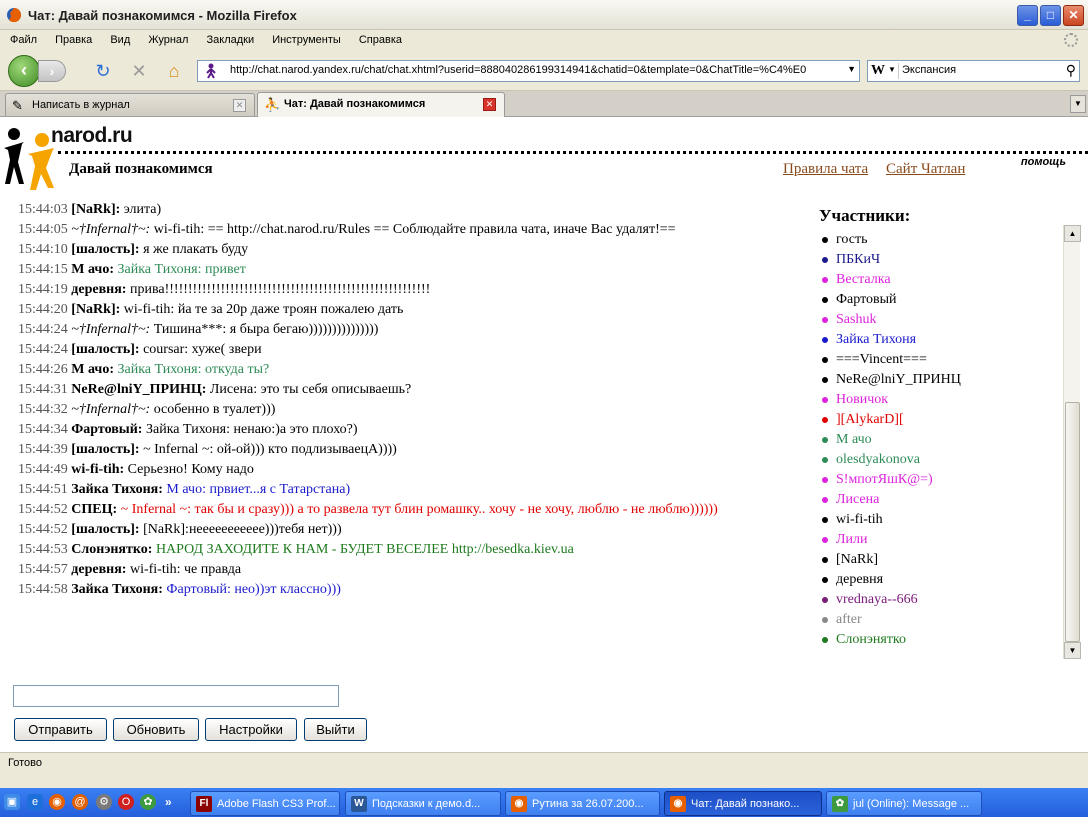  What do you see at coordinates (1027, 15) in the screenshot?
I see `minimize-button: _` at bounding box center [1027, 15].